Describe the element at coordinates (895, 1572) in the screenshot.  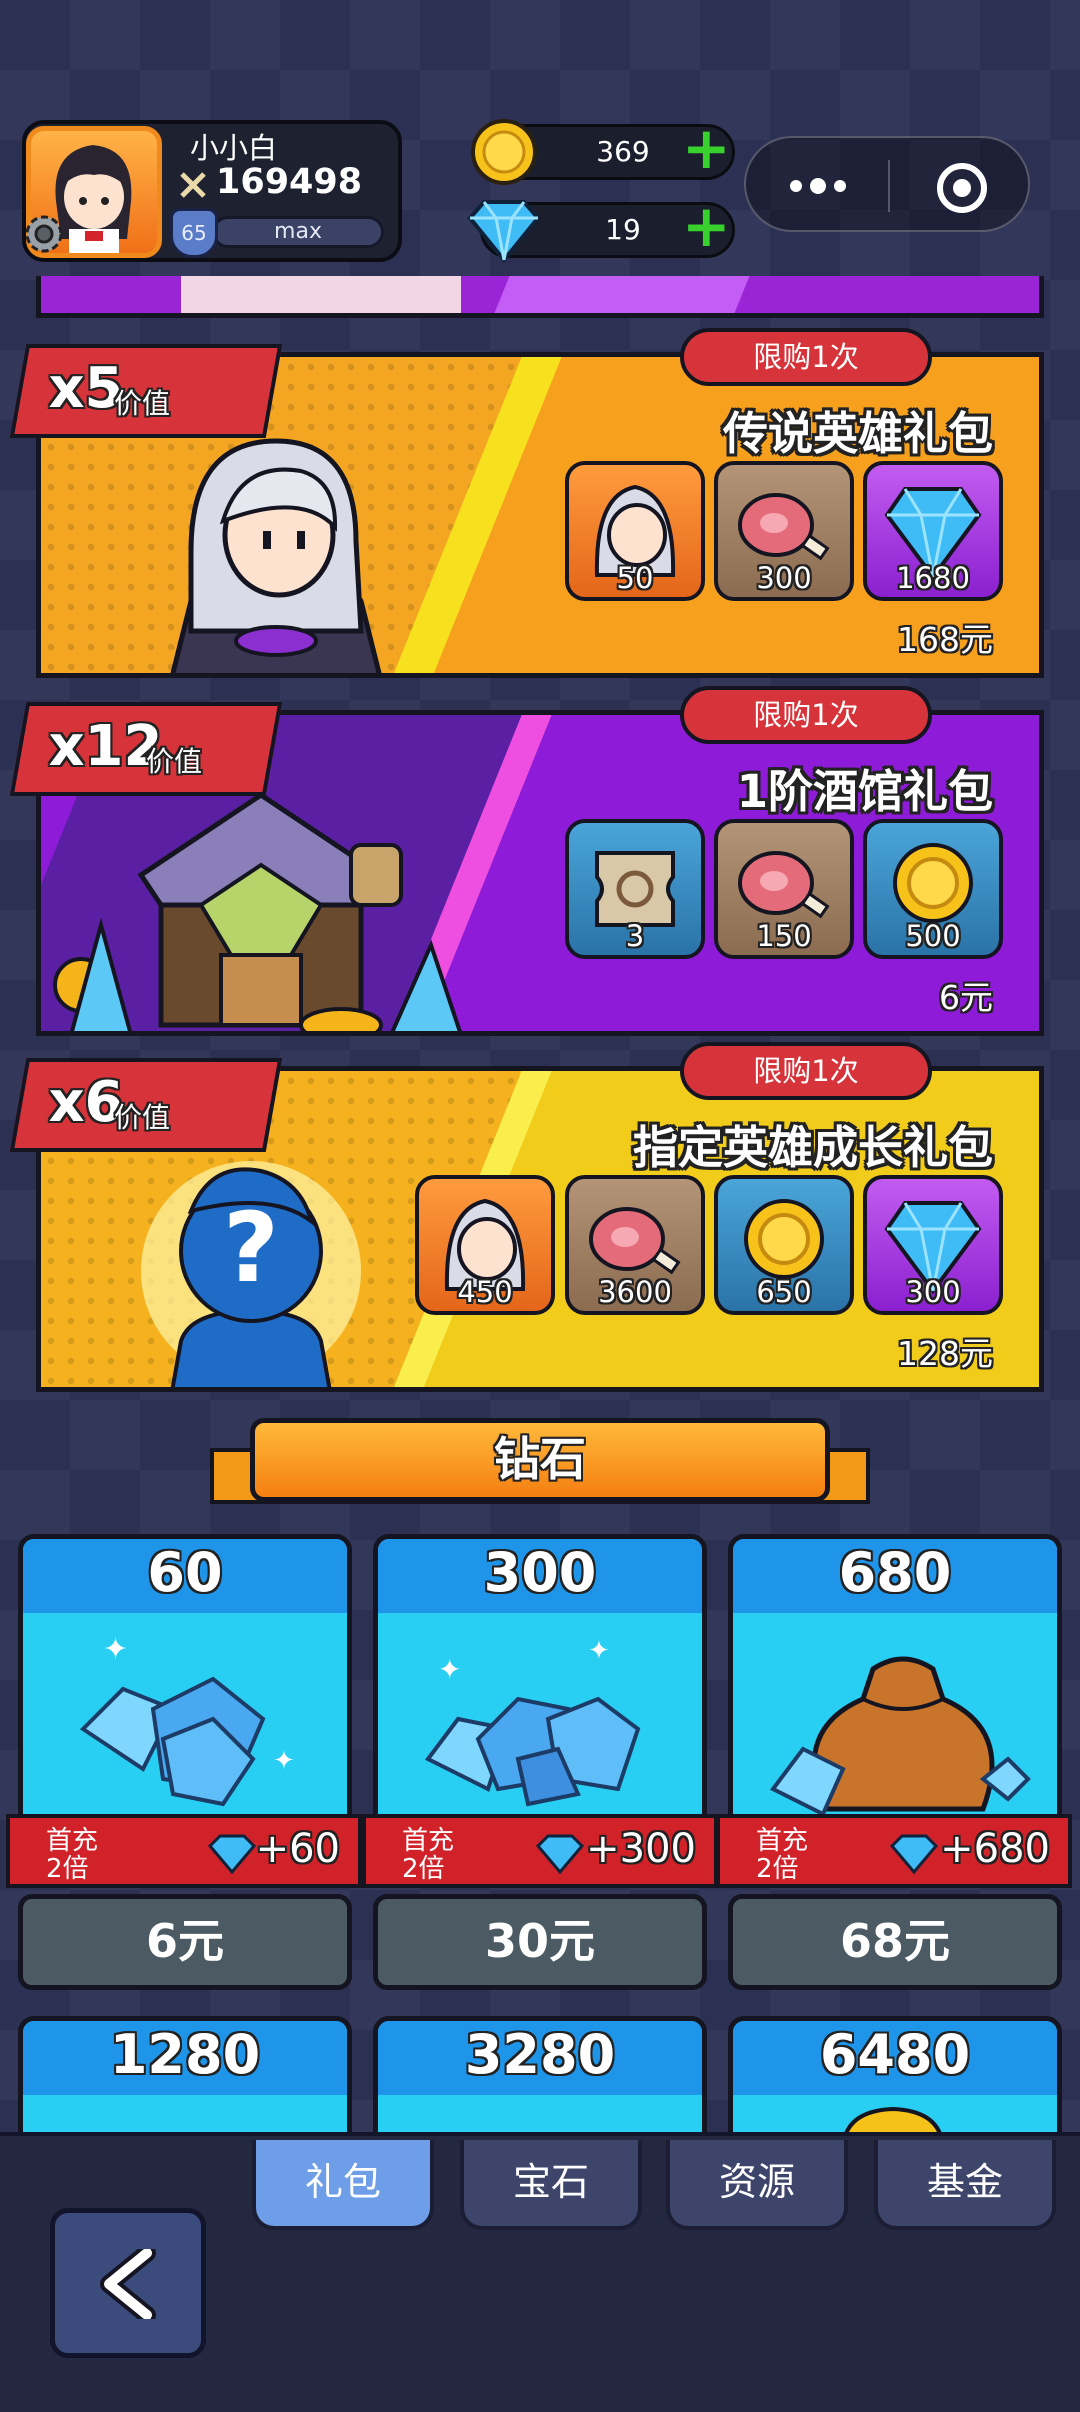
I see `diamond-card-amount: 680` at that location.